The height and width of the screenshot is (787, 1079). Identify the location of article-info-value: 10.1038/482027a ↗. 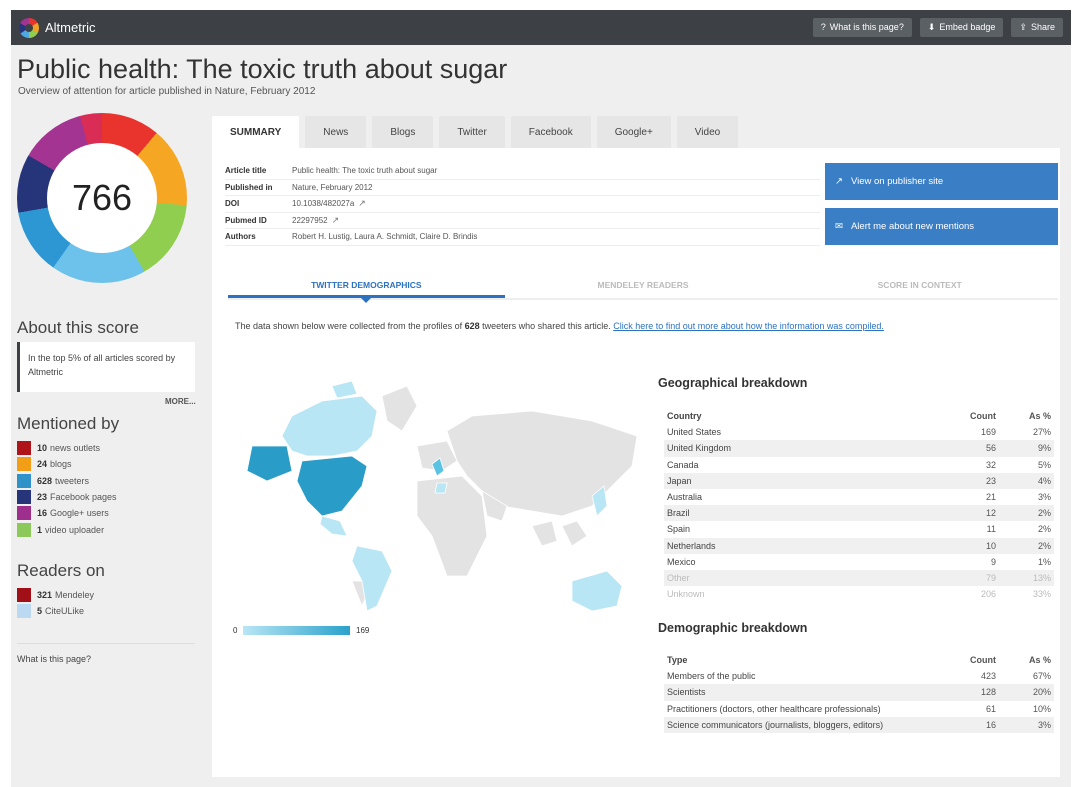
(329, 203).